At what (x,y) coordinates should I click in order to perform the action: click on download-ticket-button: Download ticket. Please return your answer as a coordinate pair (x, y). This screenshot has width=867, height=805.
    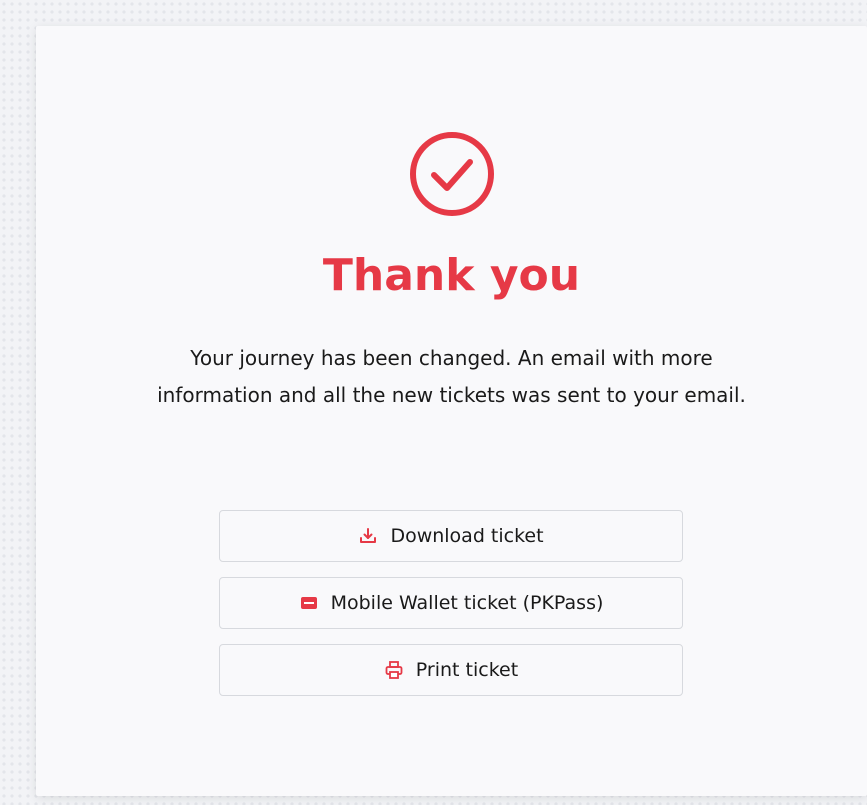
    Looking at the image, I should click on (451, 536).